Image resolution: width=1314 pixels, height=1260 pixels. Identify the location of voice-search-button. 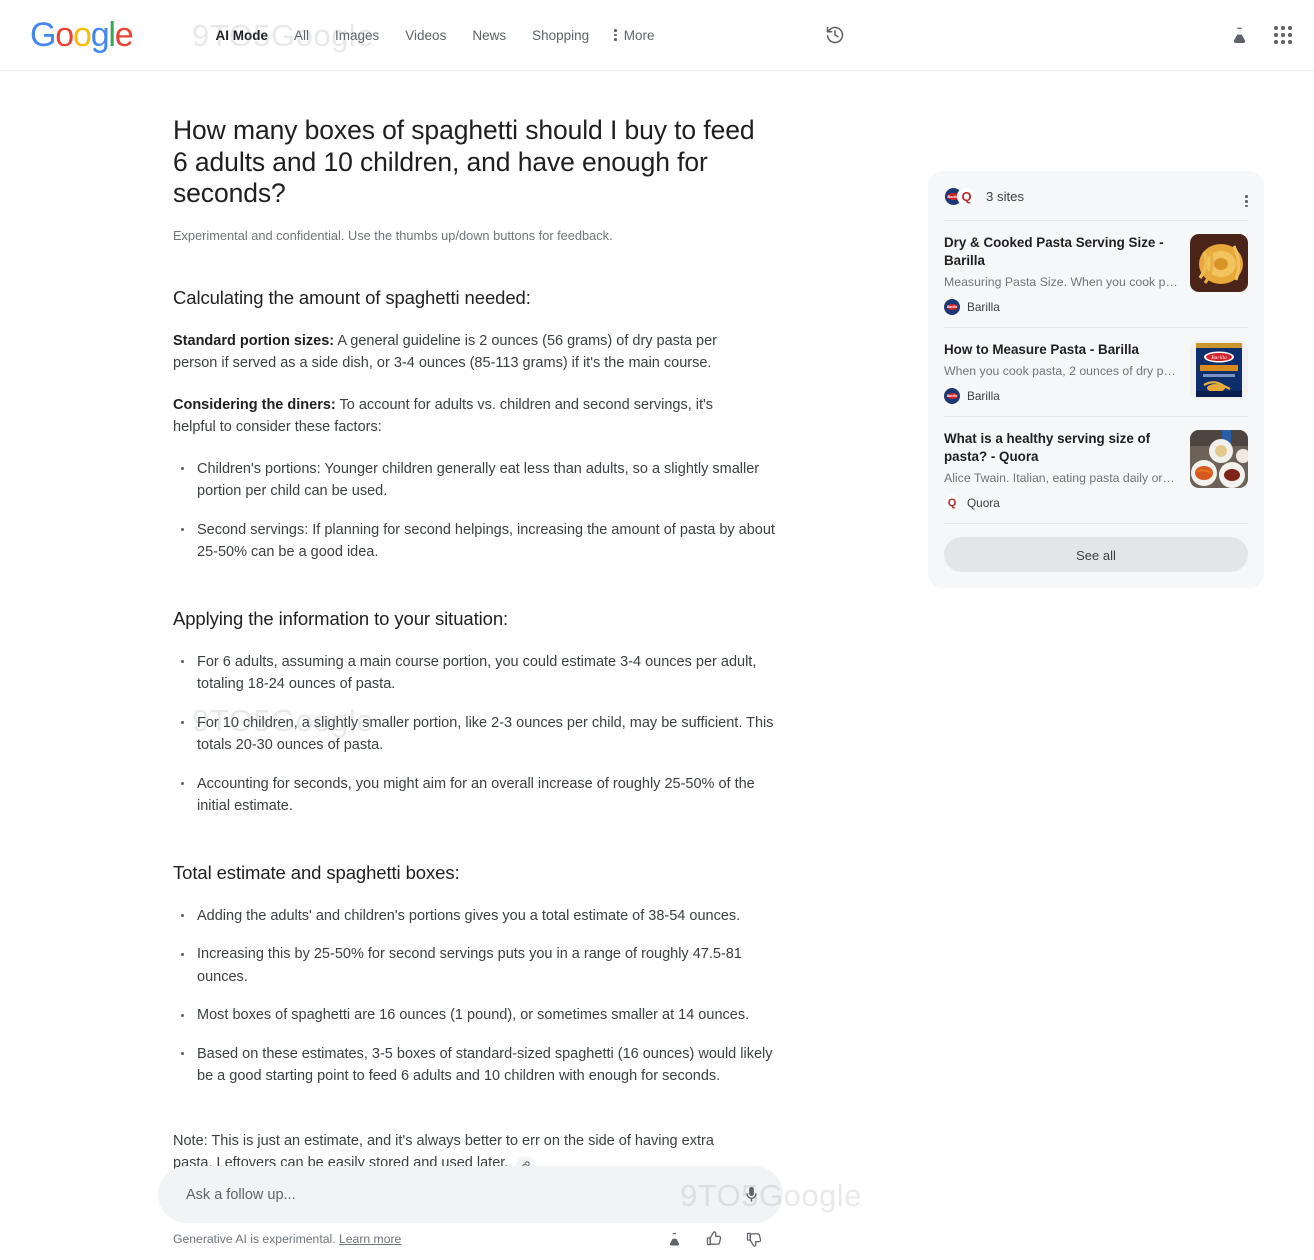
(751, 1194).